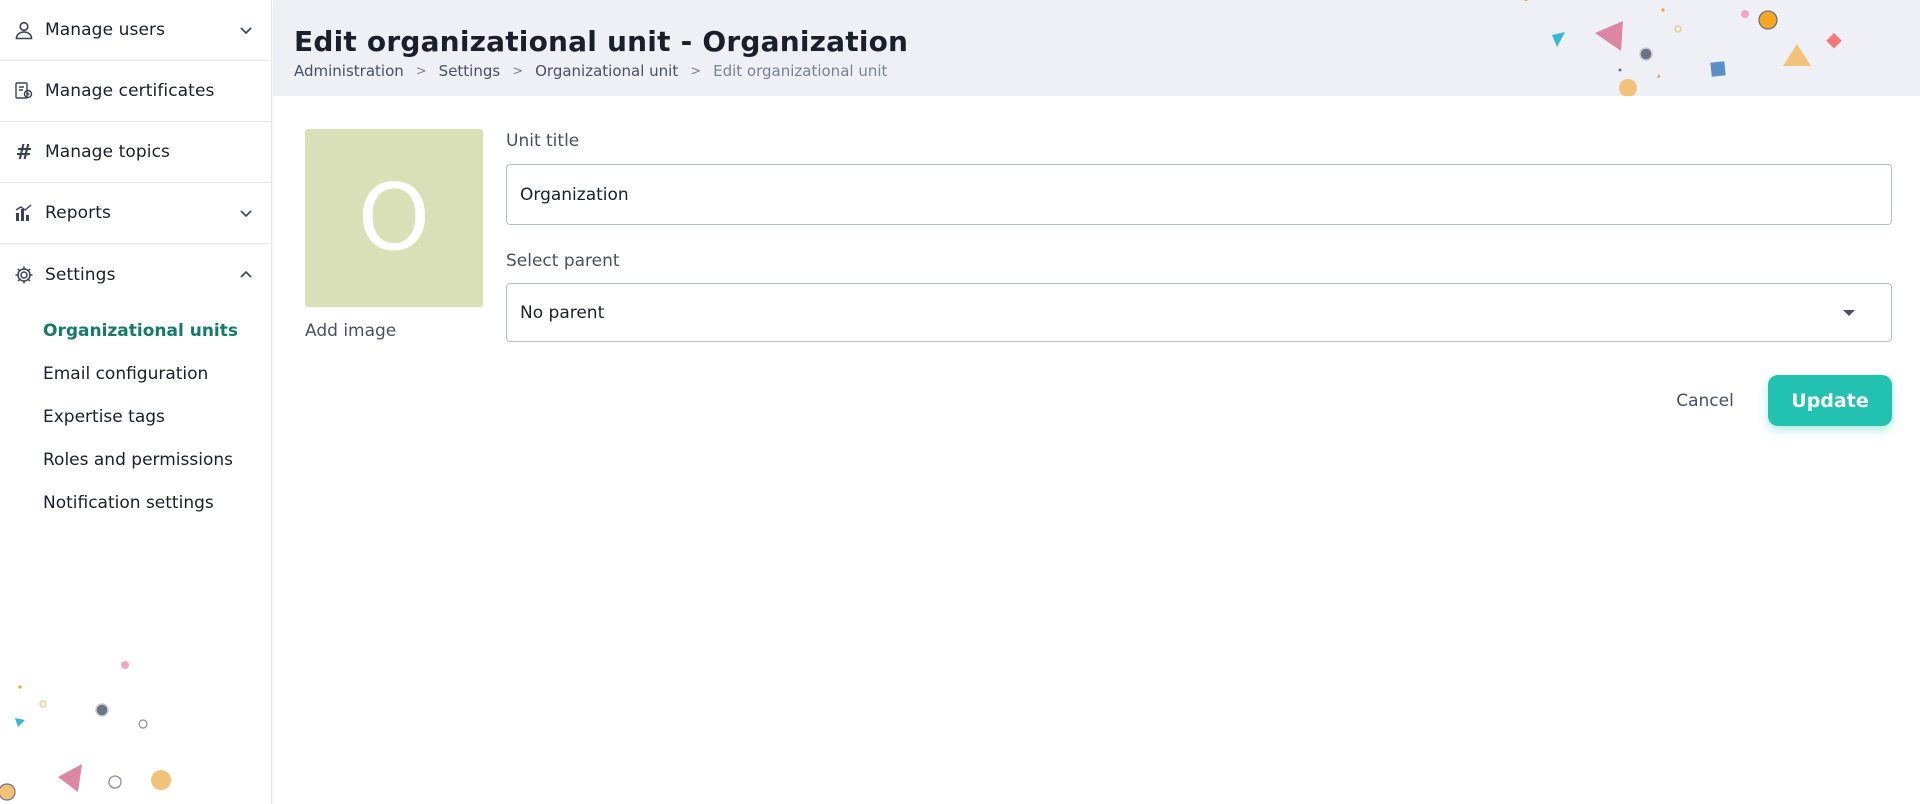  I want to click on sidebar-subitem-email-configuration: Email configuration, so click(135, 373).